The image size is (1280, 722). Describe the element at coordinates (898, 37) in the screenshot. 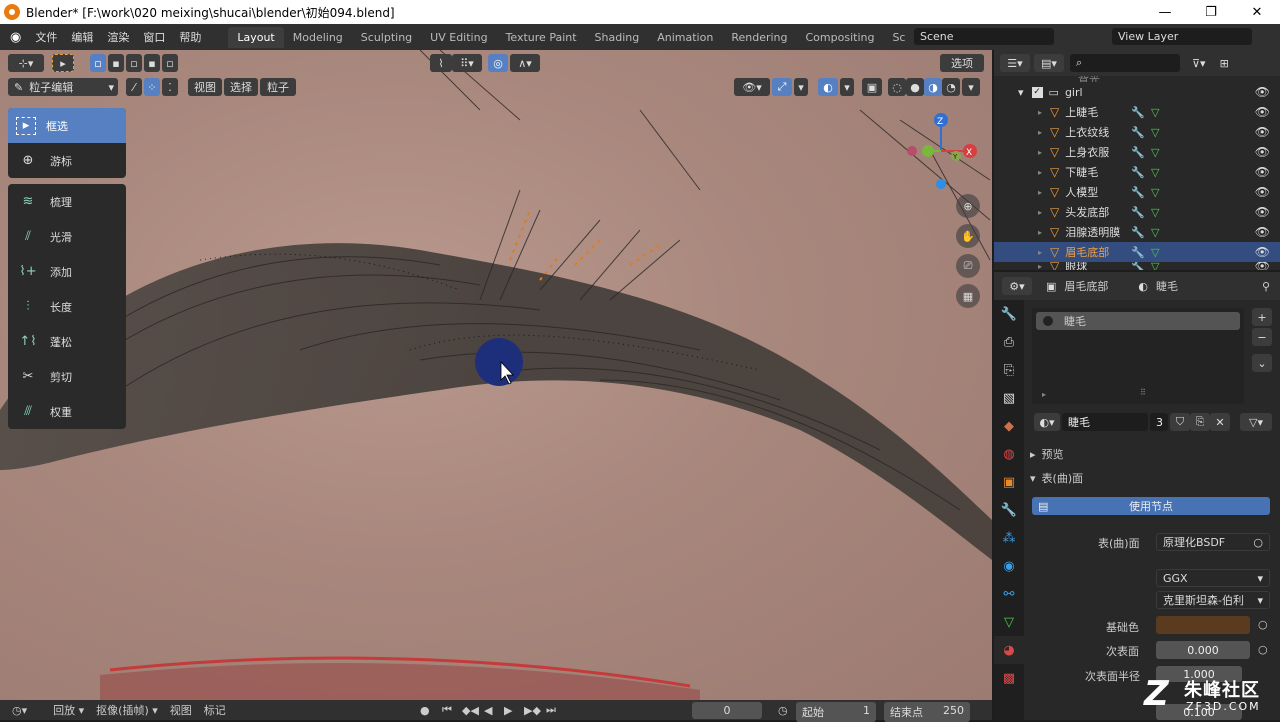

I see `tab-scripting: Sc` at that location.